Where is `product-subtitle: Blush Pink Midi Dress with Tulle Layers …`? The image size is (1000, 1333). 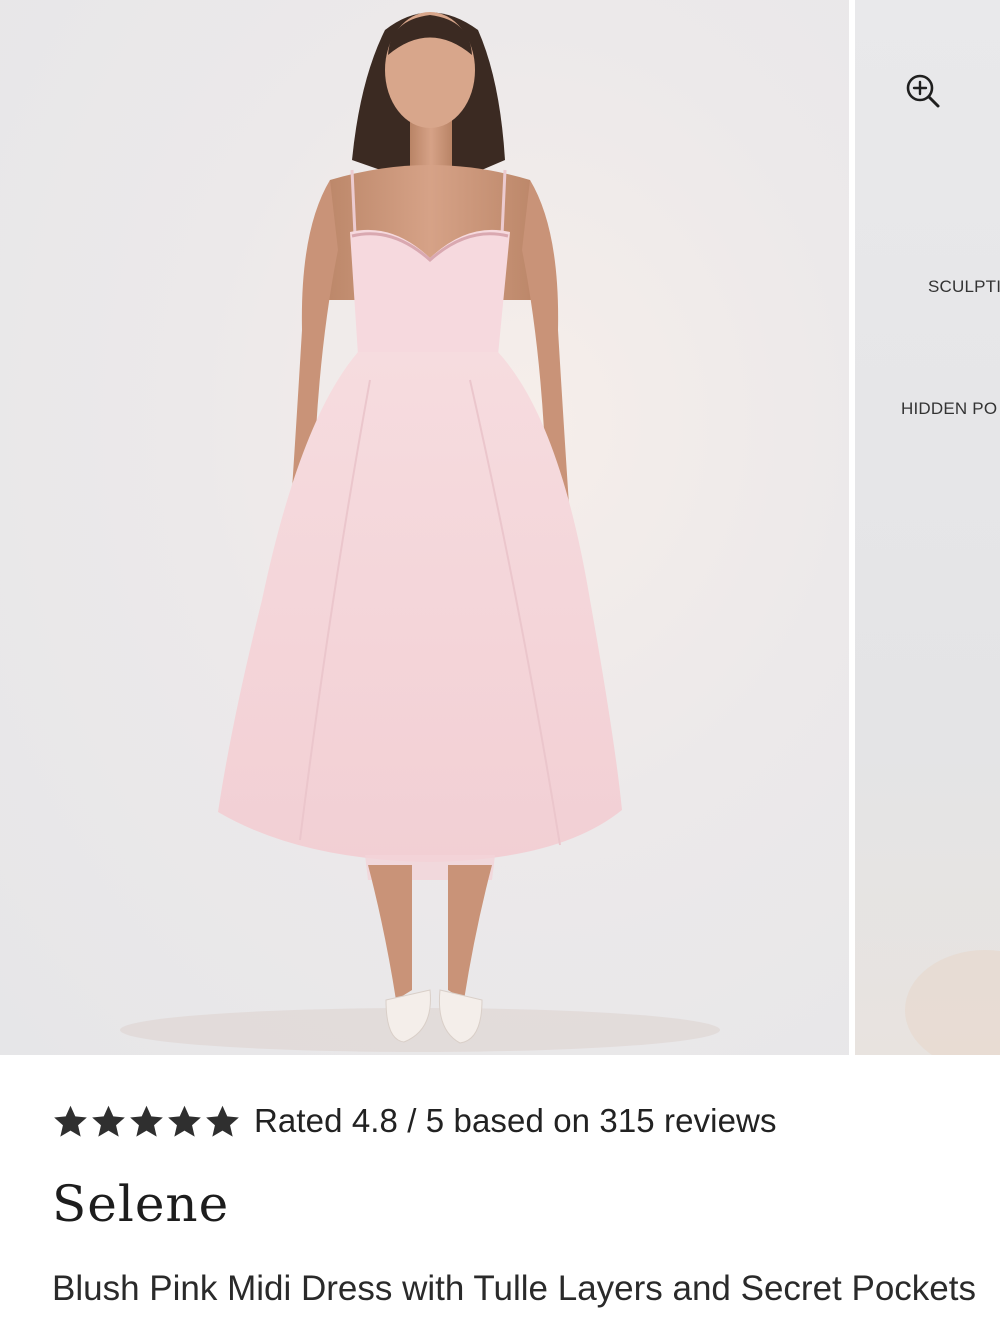
product-subtitle: Blush Pink Midi Dress with Tulle Layers … is located at coordinates (514, 1288).